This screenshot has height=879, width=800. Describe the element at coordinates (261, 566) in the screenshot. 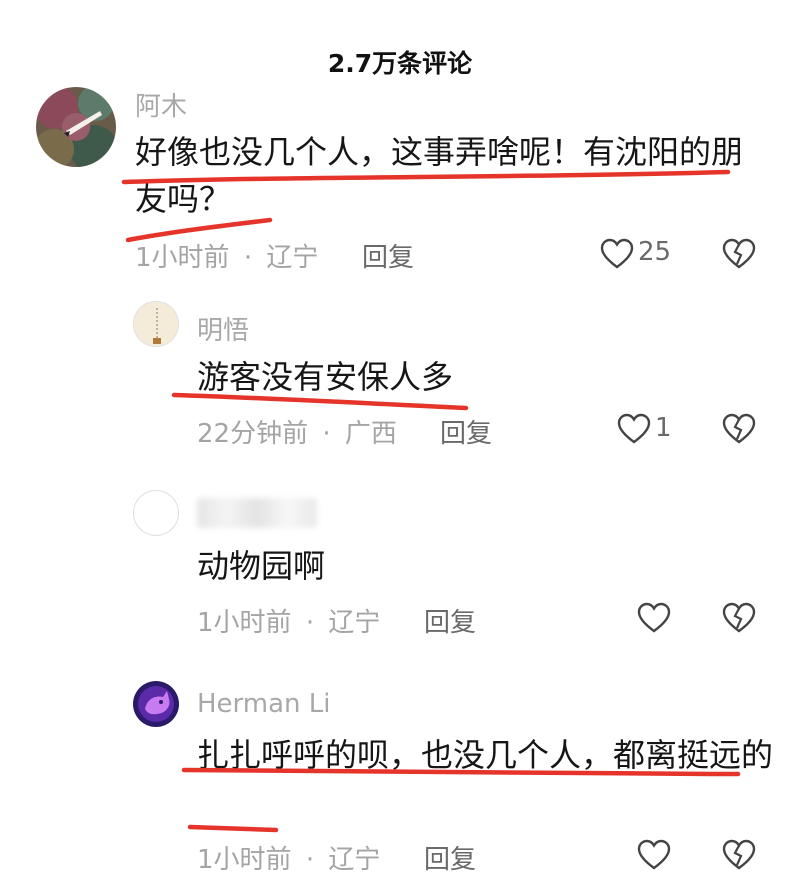

I see `comment-text: 动物园啊` at that location.